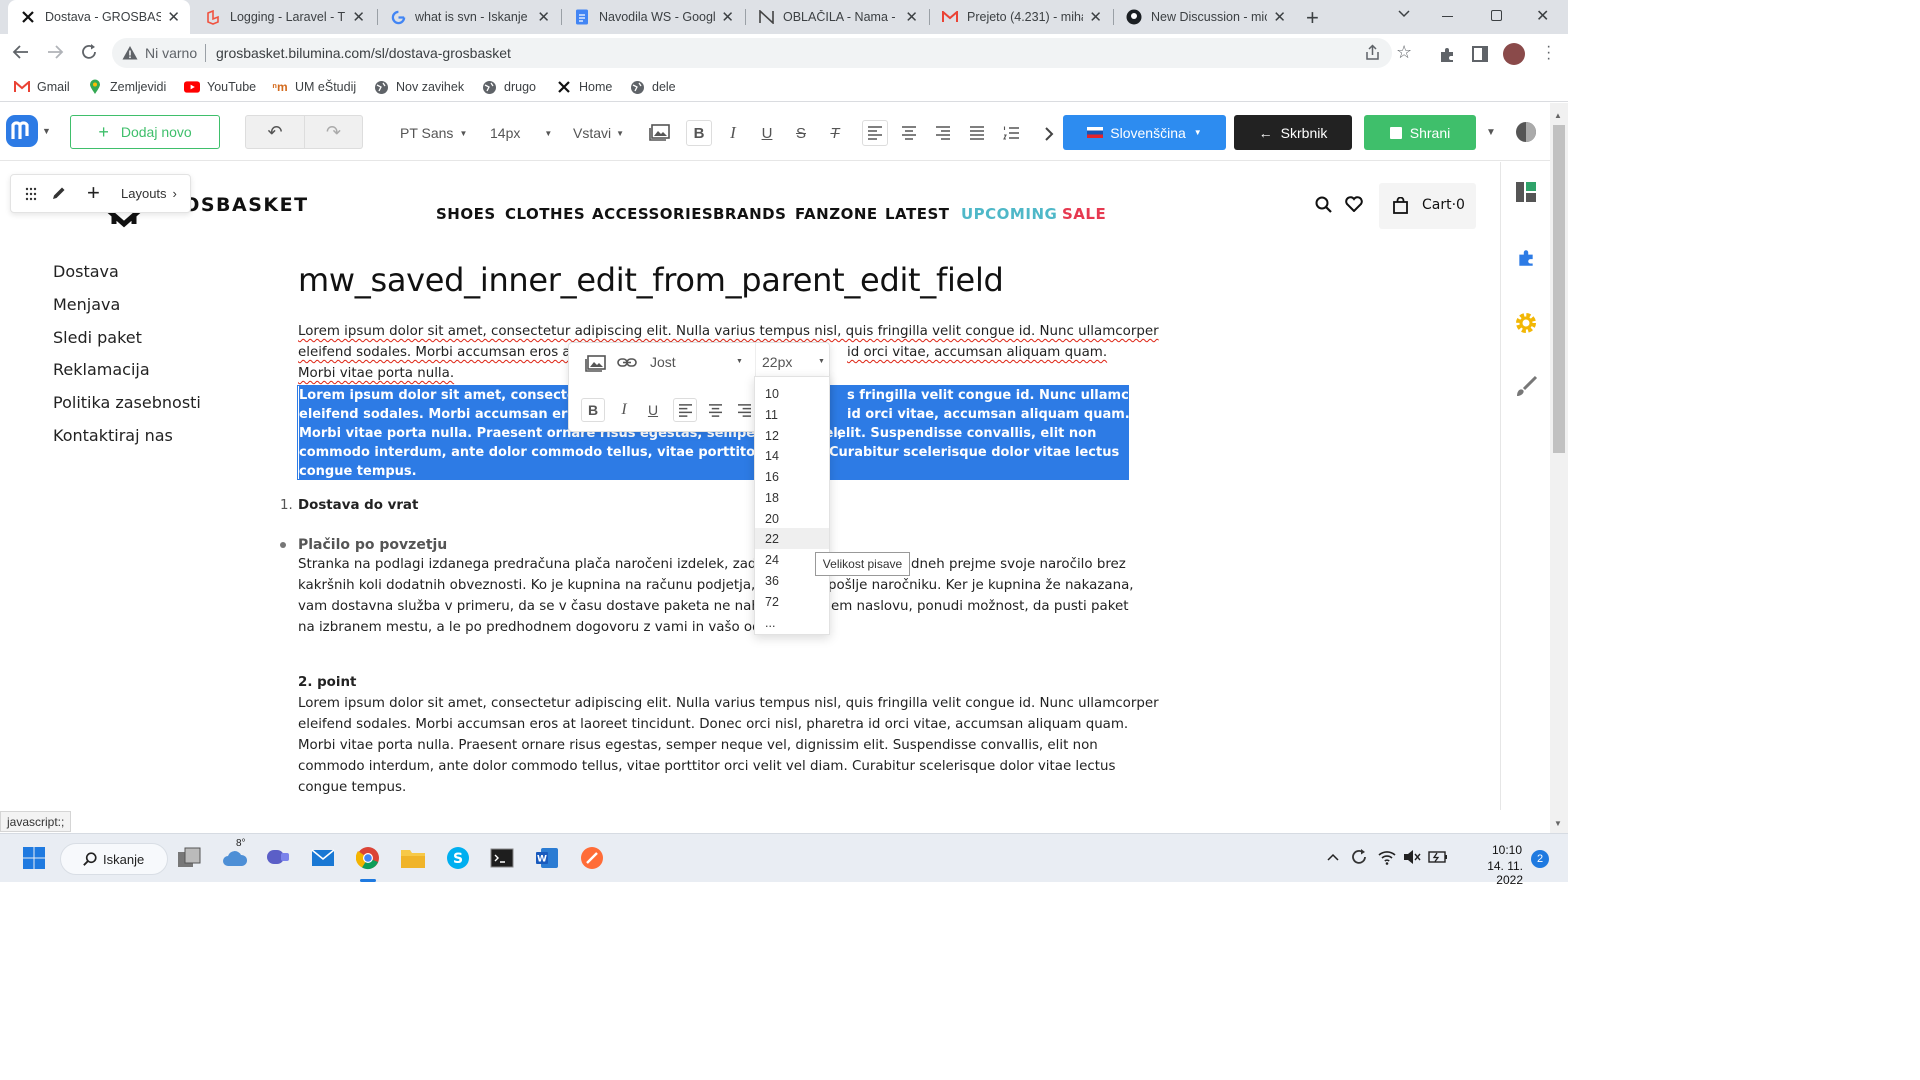  I want to click on link-icon, so click(627, 363).